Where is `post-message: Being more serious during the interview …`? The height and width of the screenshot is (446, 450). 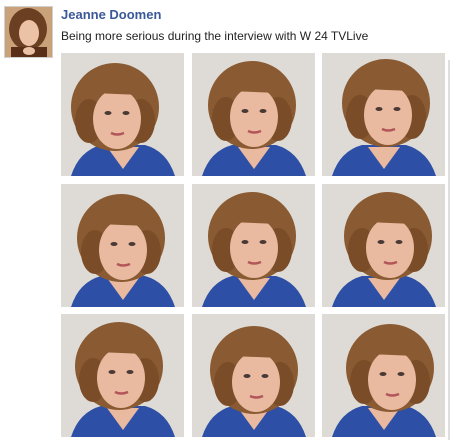
post-message: Being more serious during the interview … is located at coordinates (215, 36).